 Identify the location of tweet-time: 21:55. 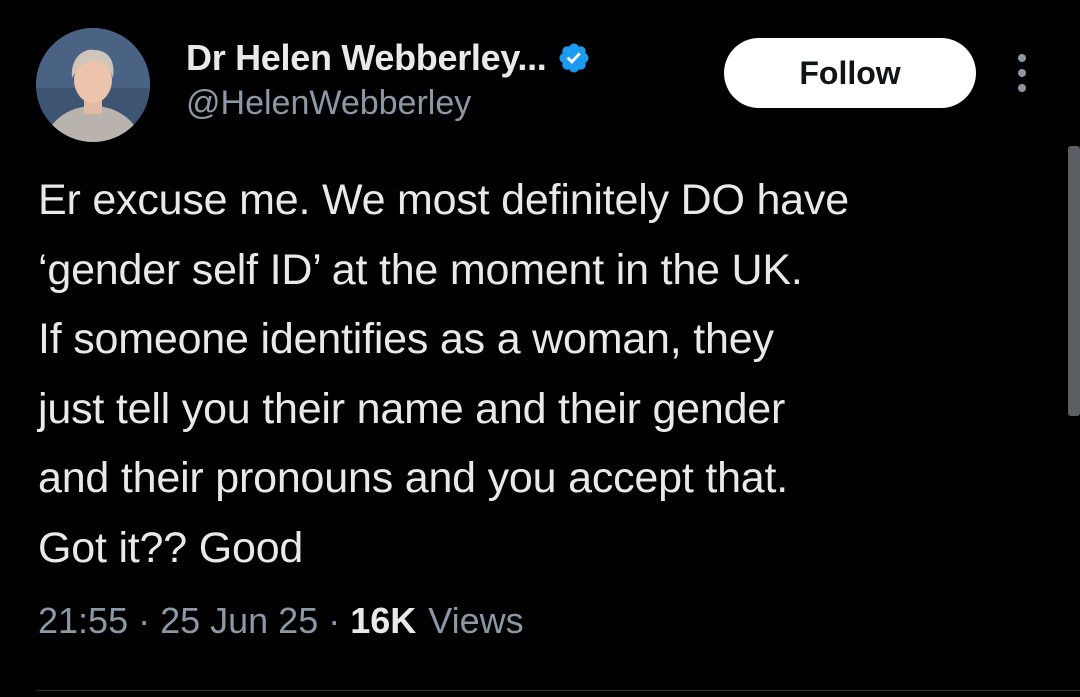
(83, 621).